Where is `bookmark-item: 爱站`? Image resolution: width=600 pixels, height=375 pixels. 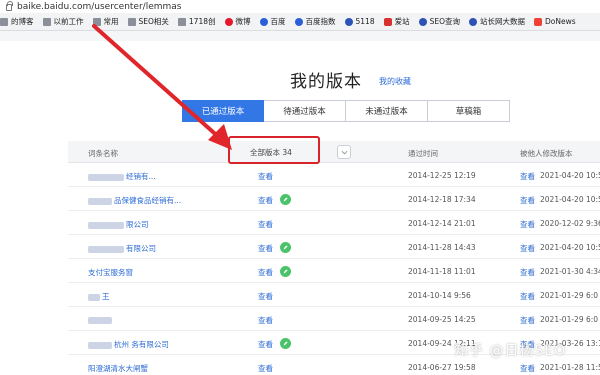
bookmark-item: 爱站 is located at coordinates (396, 21).